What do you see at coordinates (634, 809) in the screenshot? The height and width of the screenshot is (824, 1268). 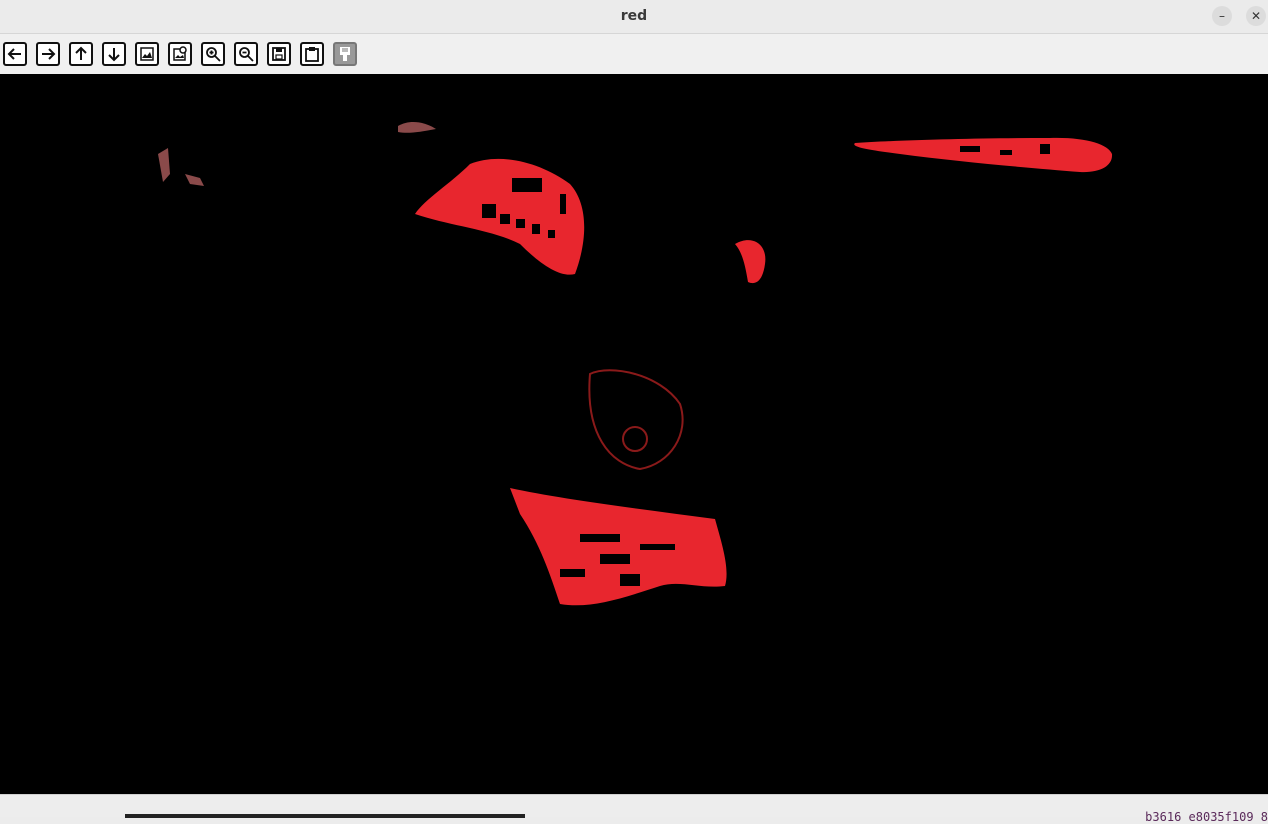 I see `status-bar: b3616 e8035f109 8` at bounding box center [634, 809].